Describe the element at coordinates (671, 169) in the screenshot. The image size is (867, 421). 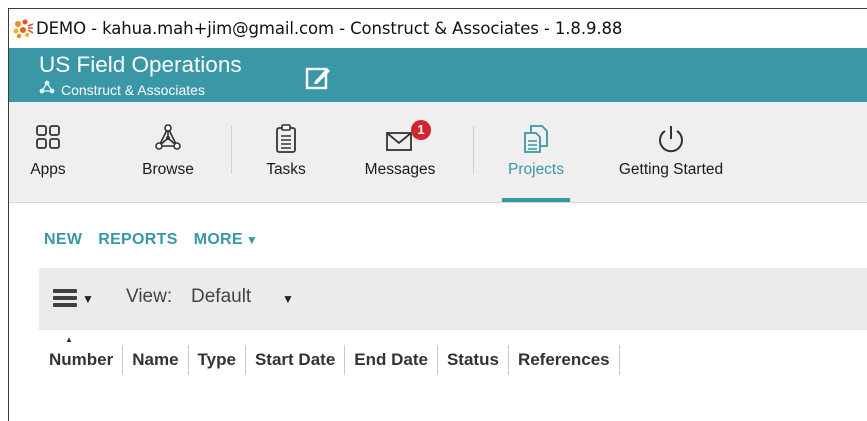
I see `nav-getting-started-label: Getting Started` at that location.